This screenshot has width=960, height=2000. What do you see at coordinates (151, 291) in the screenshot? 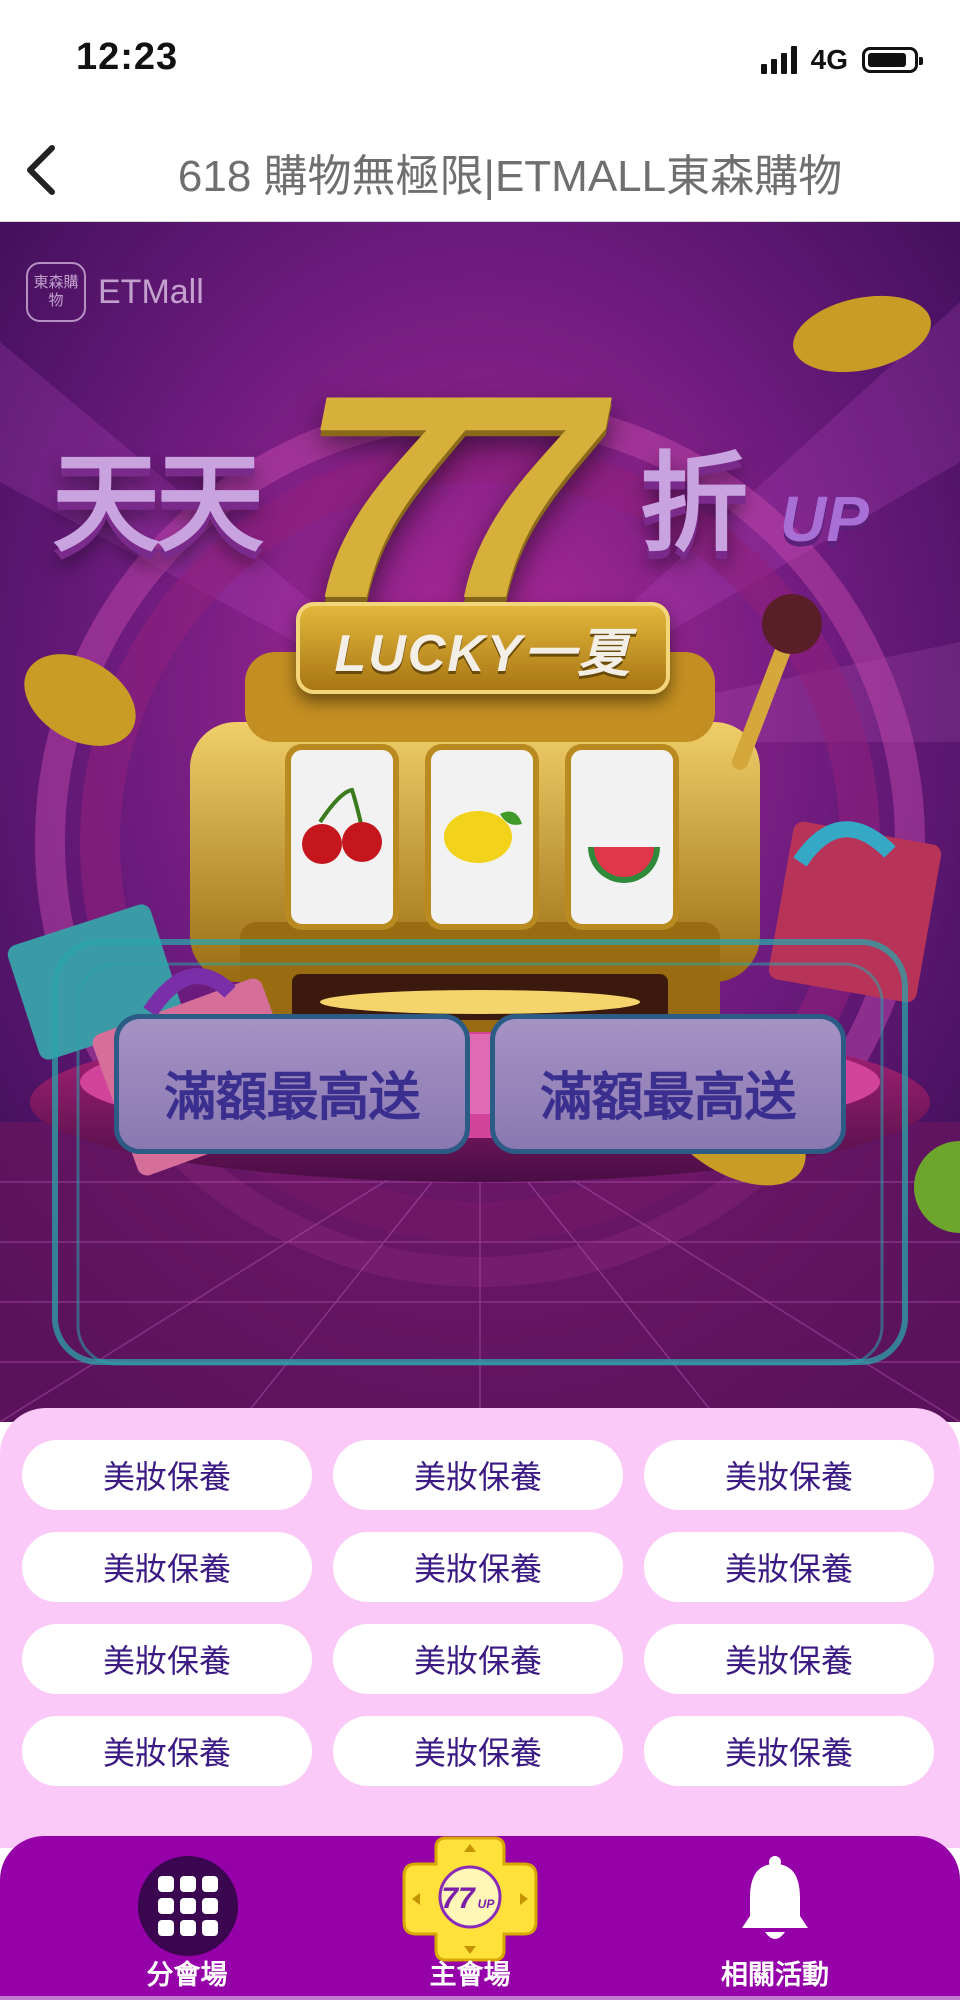
I see `logo-text: ETMall` at bounding box center [151, 291].